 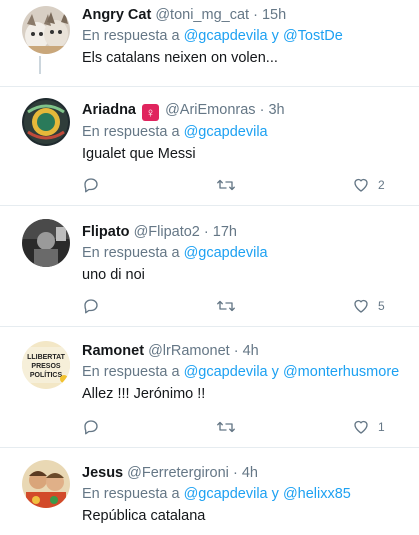 I want to click on author-handle: @AriEmonras, so click(x=210, y=110).